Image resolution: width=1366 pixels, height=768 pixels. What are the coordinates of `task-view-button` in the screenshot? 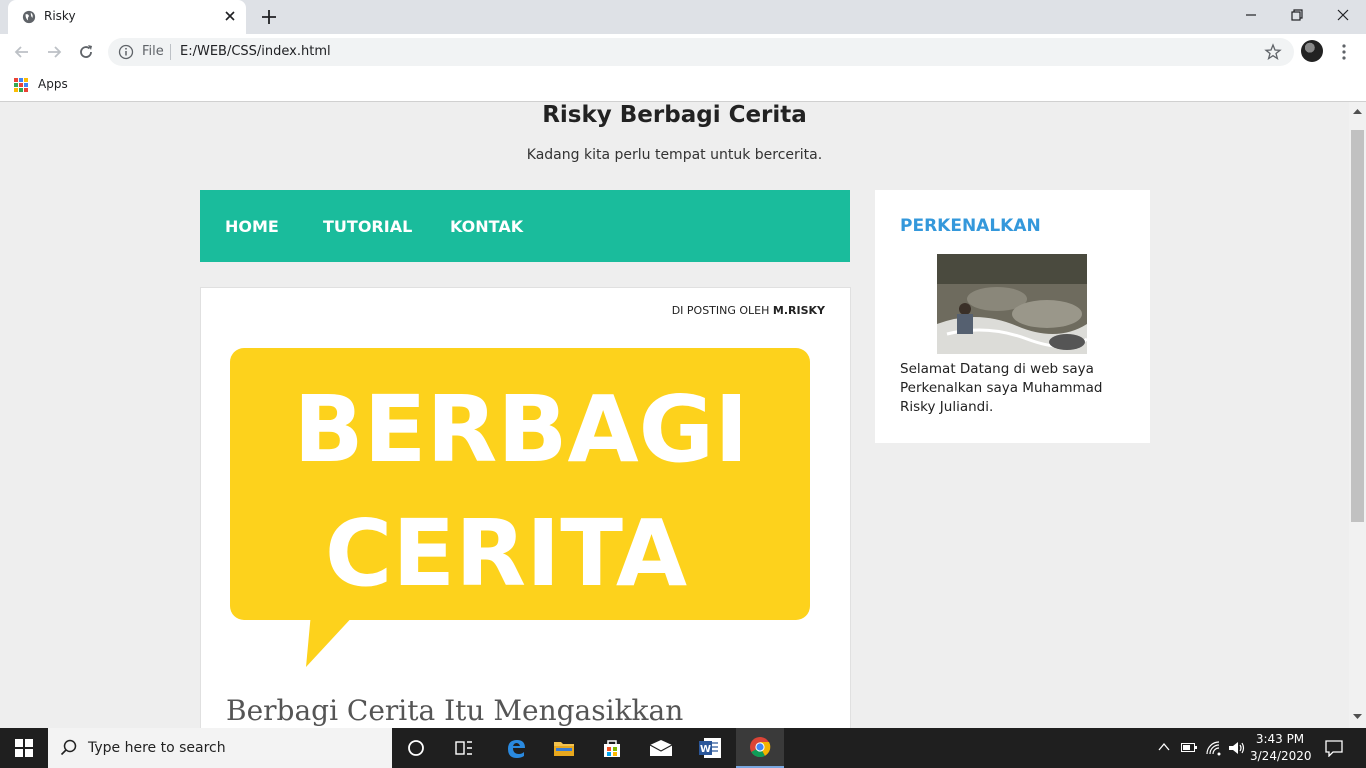 It's located at (464, 748).